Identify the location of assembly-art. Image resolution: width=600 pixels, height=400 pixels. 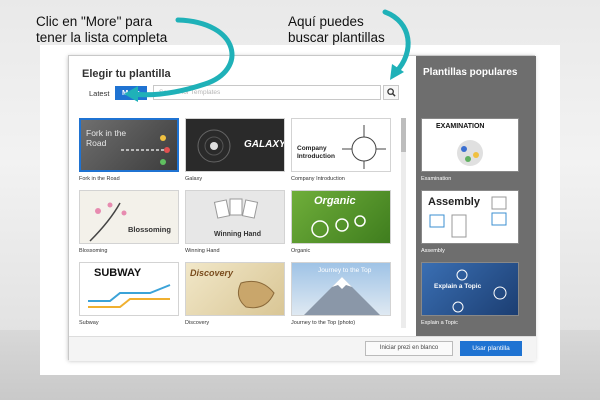
(468, 217).